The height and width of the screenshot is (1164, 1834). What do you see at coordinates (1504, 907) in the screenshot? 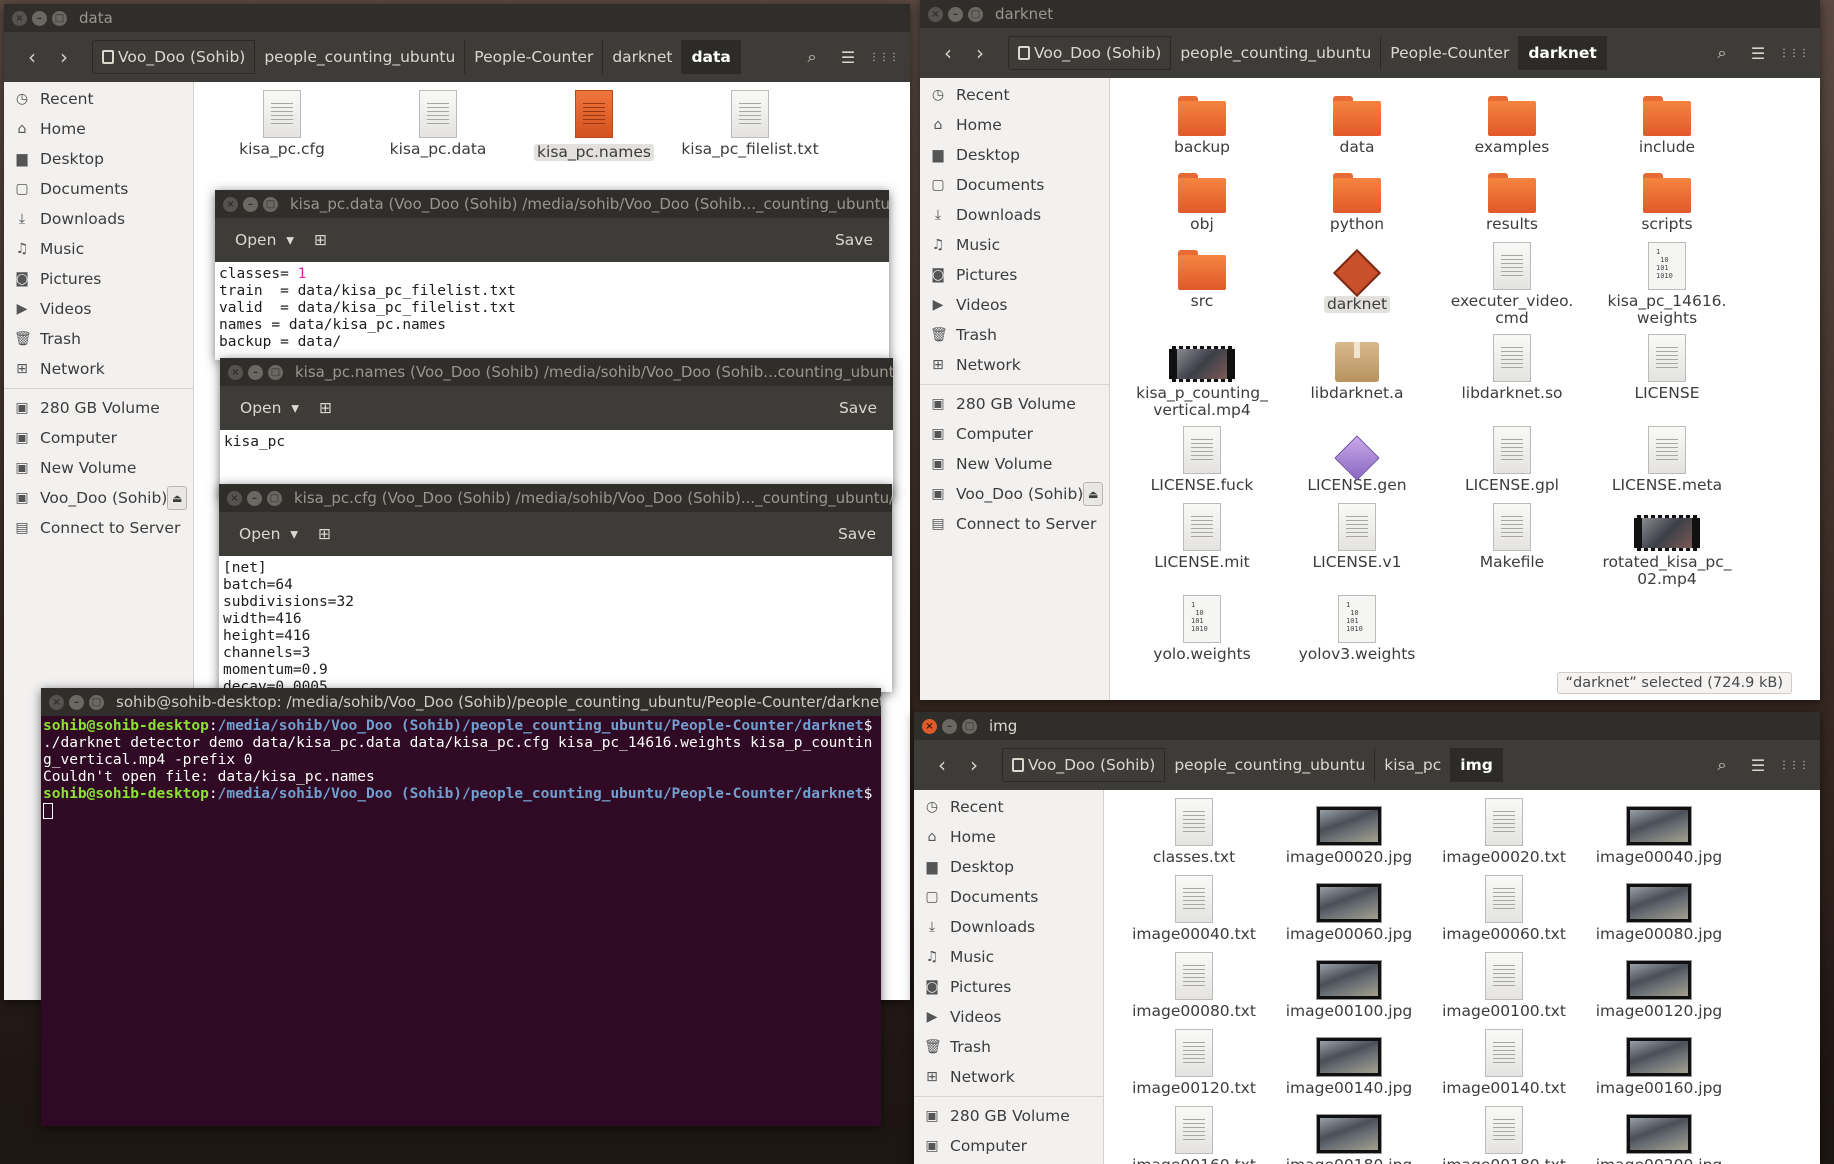
I see `file-item: image00060.txt` at bounding box center [1504, 907].